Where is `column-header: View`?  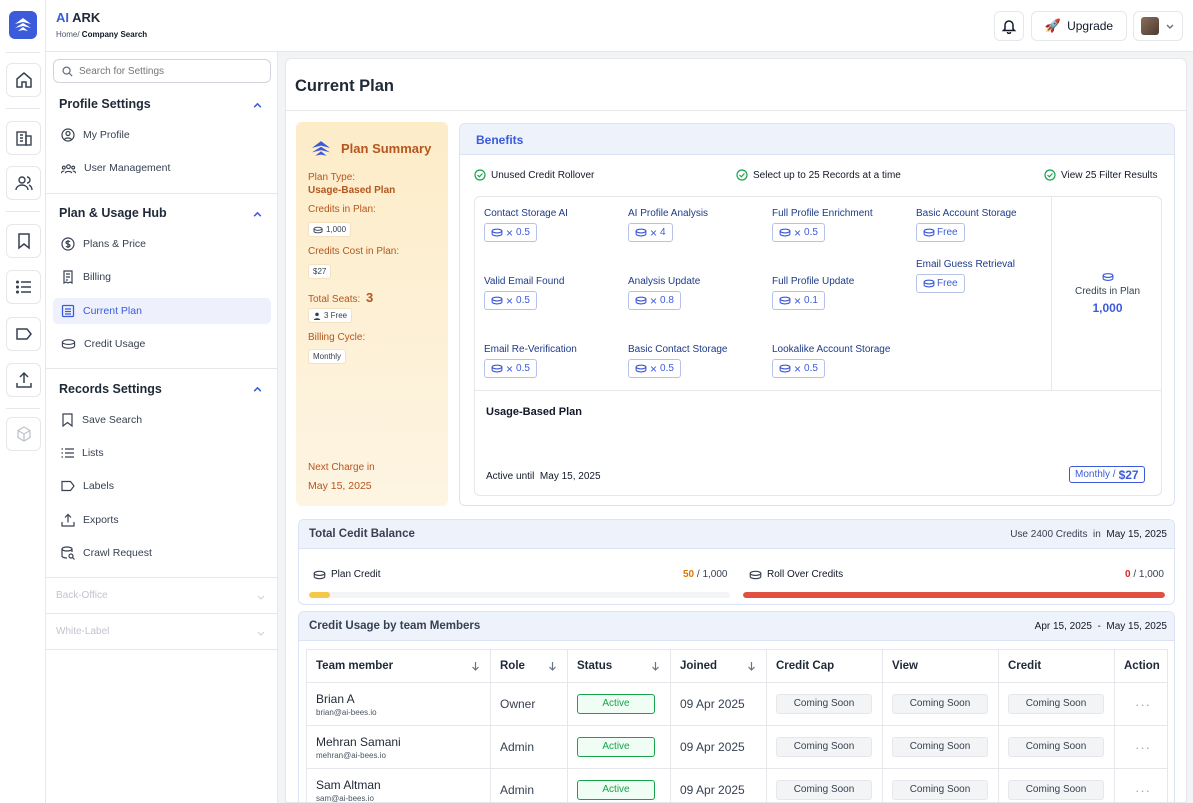 column-header: View is located at coordinates (940, 666).